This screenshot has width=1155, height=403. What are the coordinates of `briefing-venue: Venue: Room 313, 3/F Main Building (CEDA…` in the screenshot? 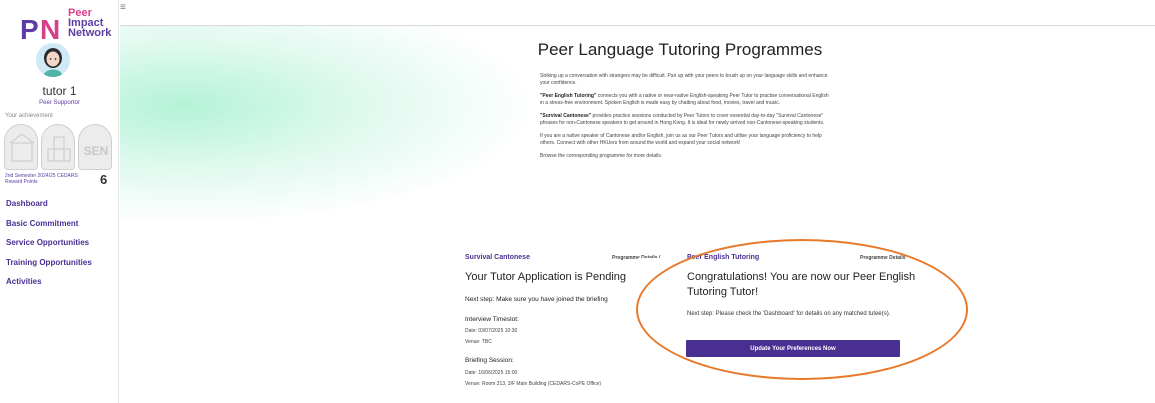 It's located at (533, 384).